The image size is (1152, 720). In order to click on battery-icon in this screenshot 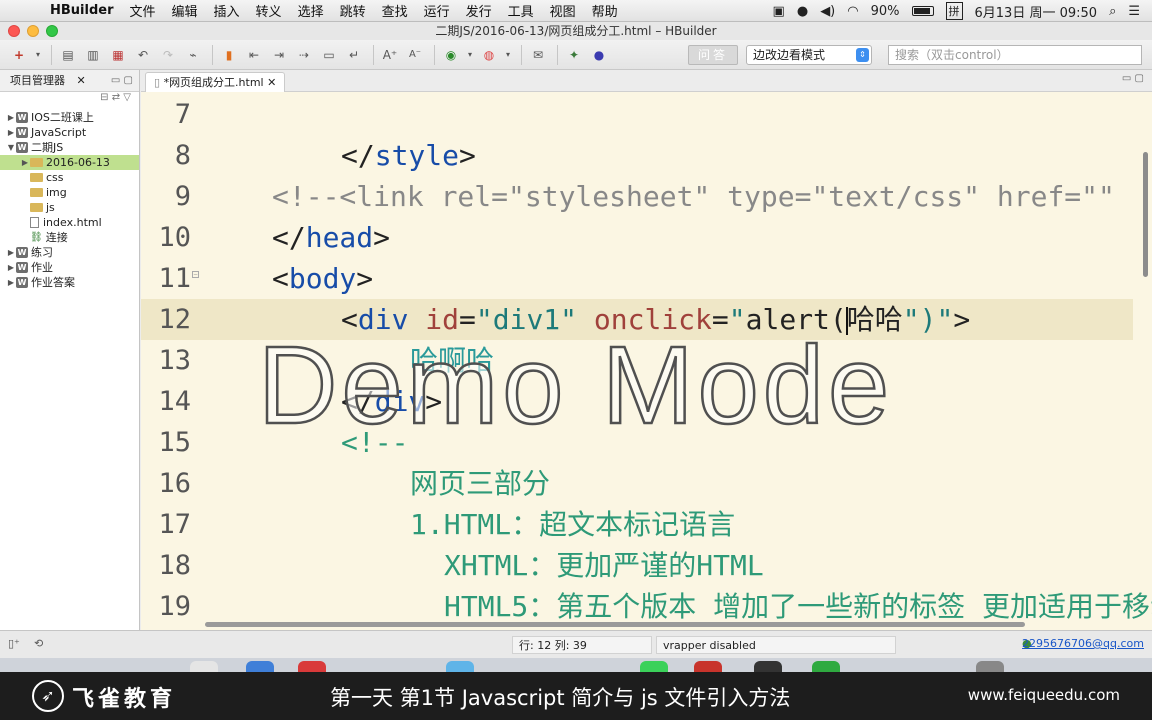, I will do `click(922, 11)`.